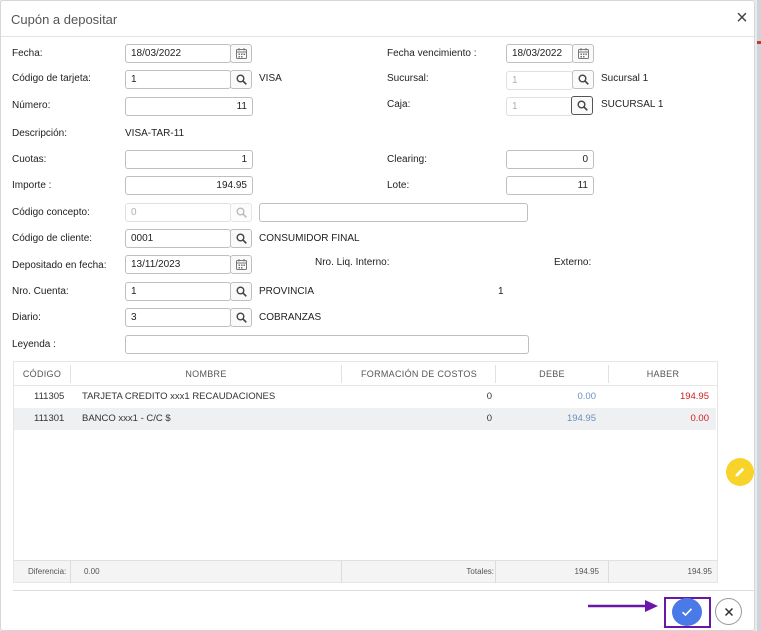  What do you see at coordinates (178, 53) in the screenshot?
I see `fecha-input: 18/03/2022` at bounding box center [178, 53].